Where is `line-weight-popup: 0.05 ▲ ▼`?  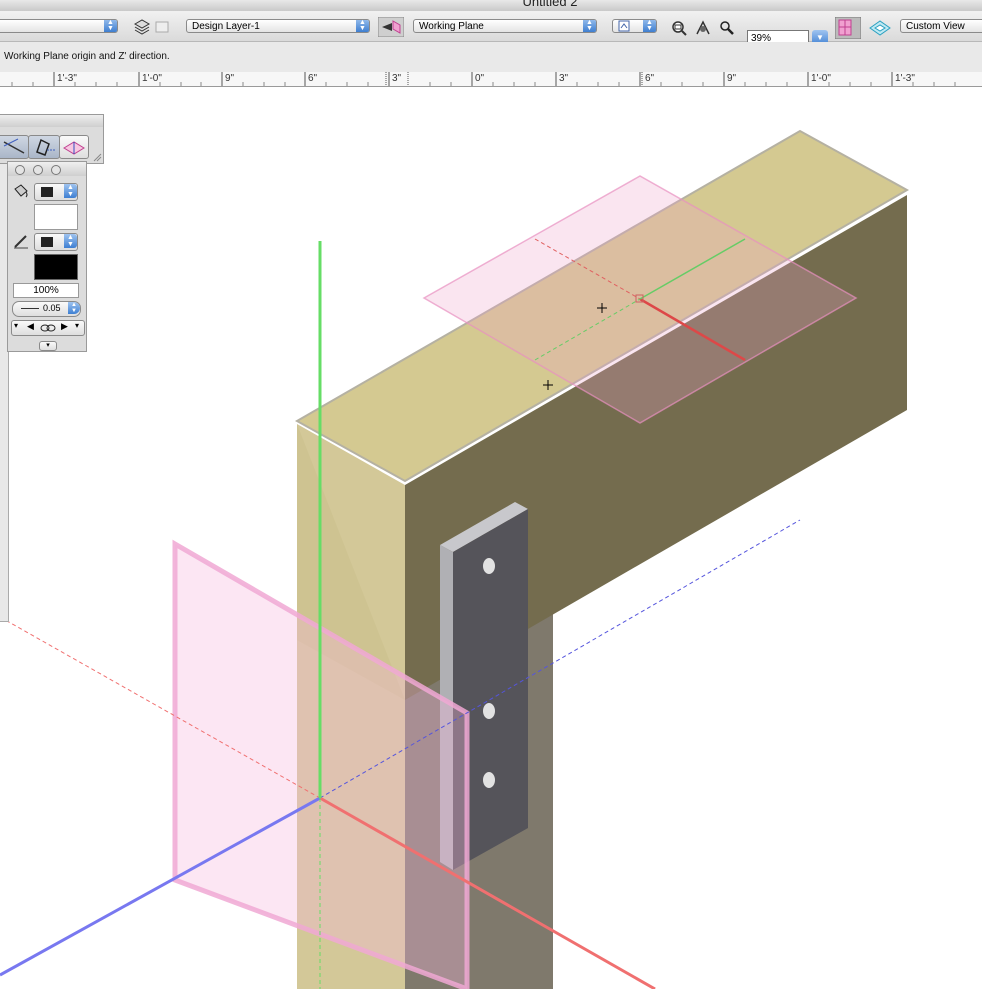 line-weight-popup: 0.05 ▲ ▼ is located at coordinates (46, 309).